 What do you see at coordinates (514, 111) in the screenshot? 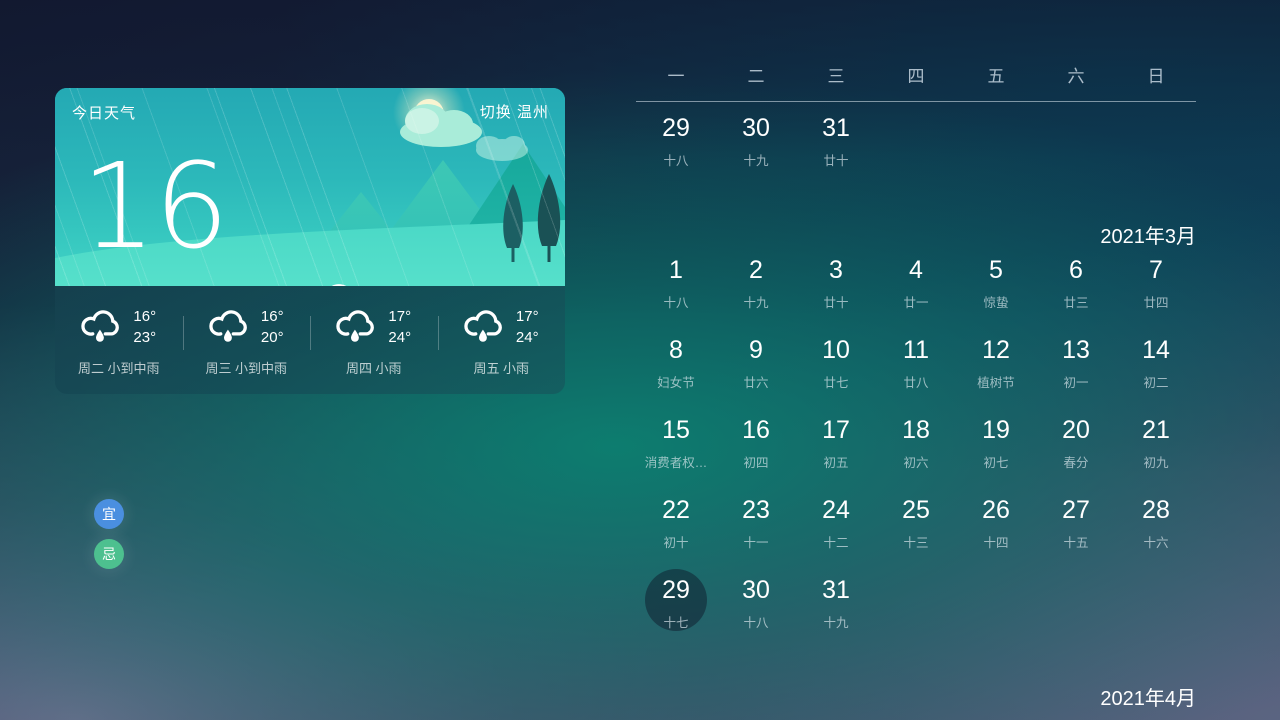
I see `switch-city-button: 切换 温州` at bounding box center [514, 111].